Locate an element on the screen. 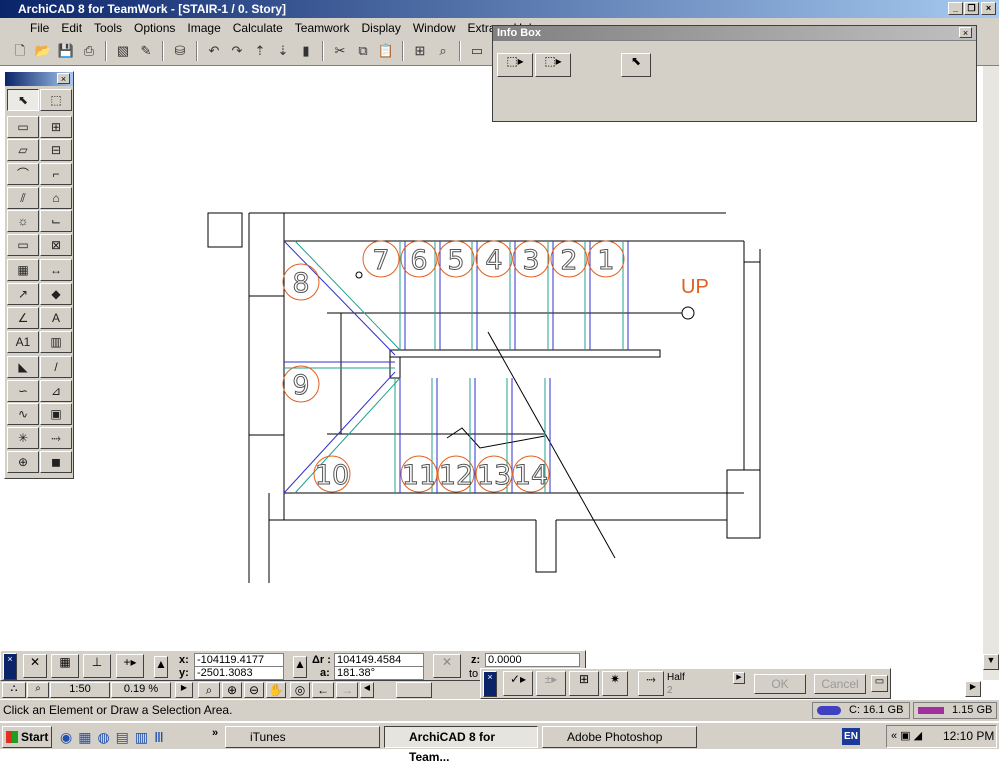 The width and height of the screenshot is (999, 767). step-marker: 2 is located at coordinates (569, 259).